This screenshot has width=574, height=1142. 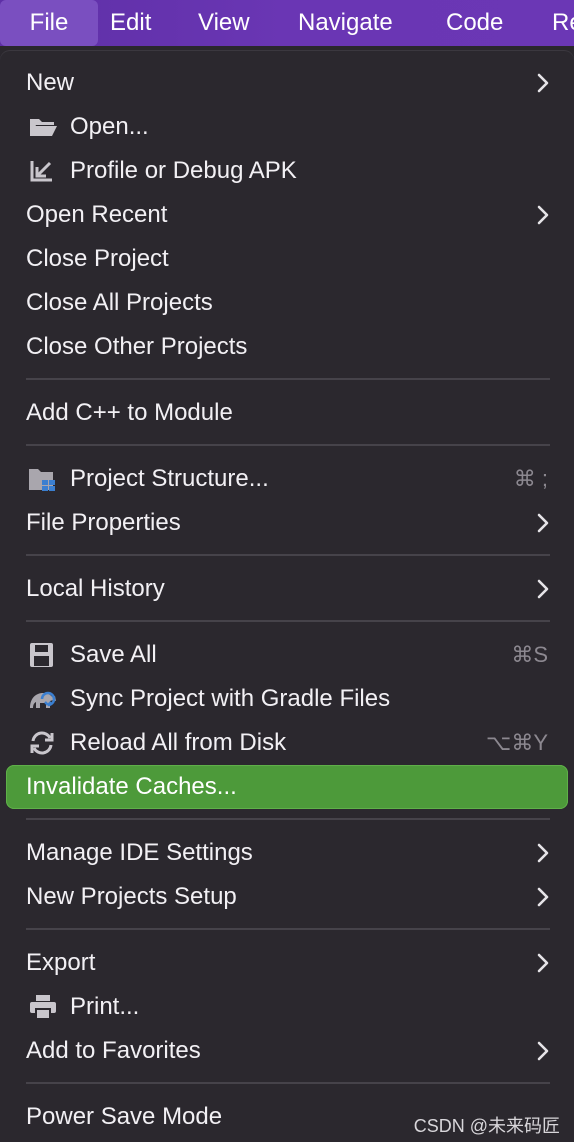 What do you see at coordinates (137, 346) in the screenshot?
I see `menu-item-label: Close Other Projects` at bounding box center [137, 346].